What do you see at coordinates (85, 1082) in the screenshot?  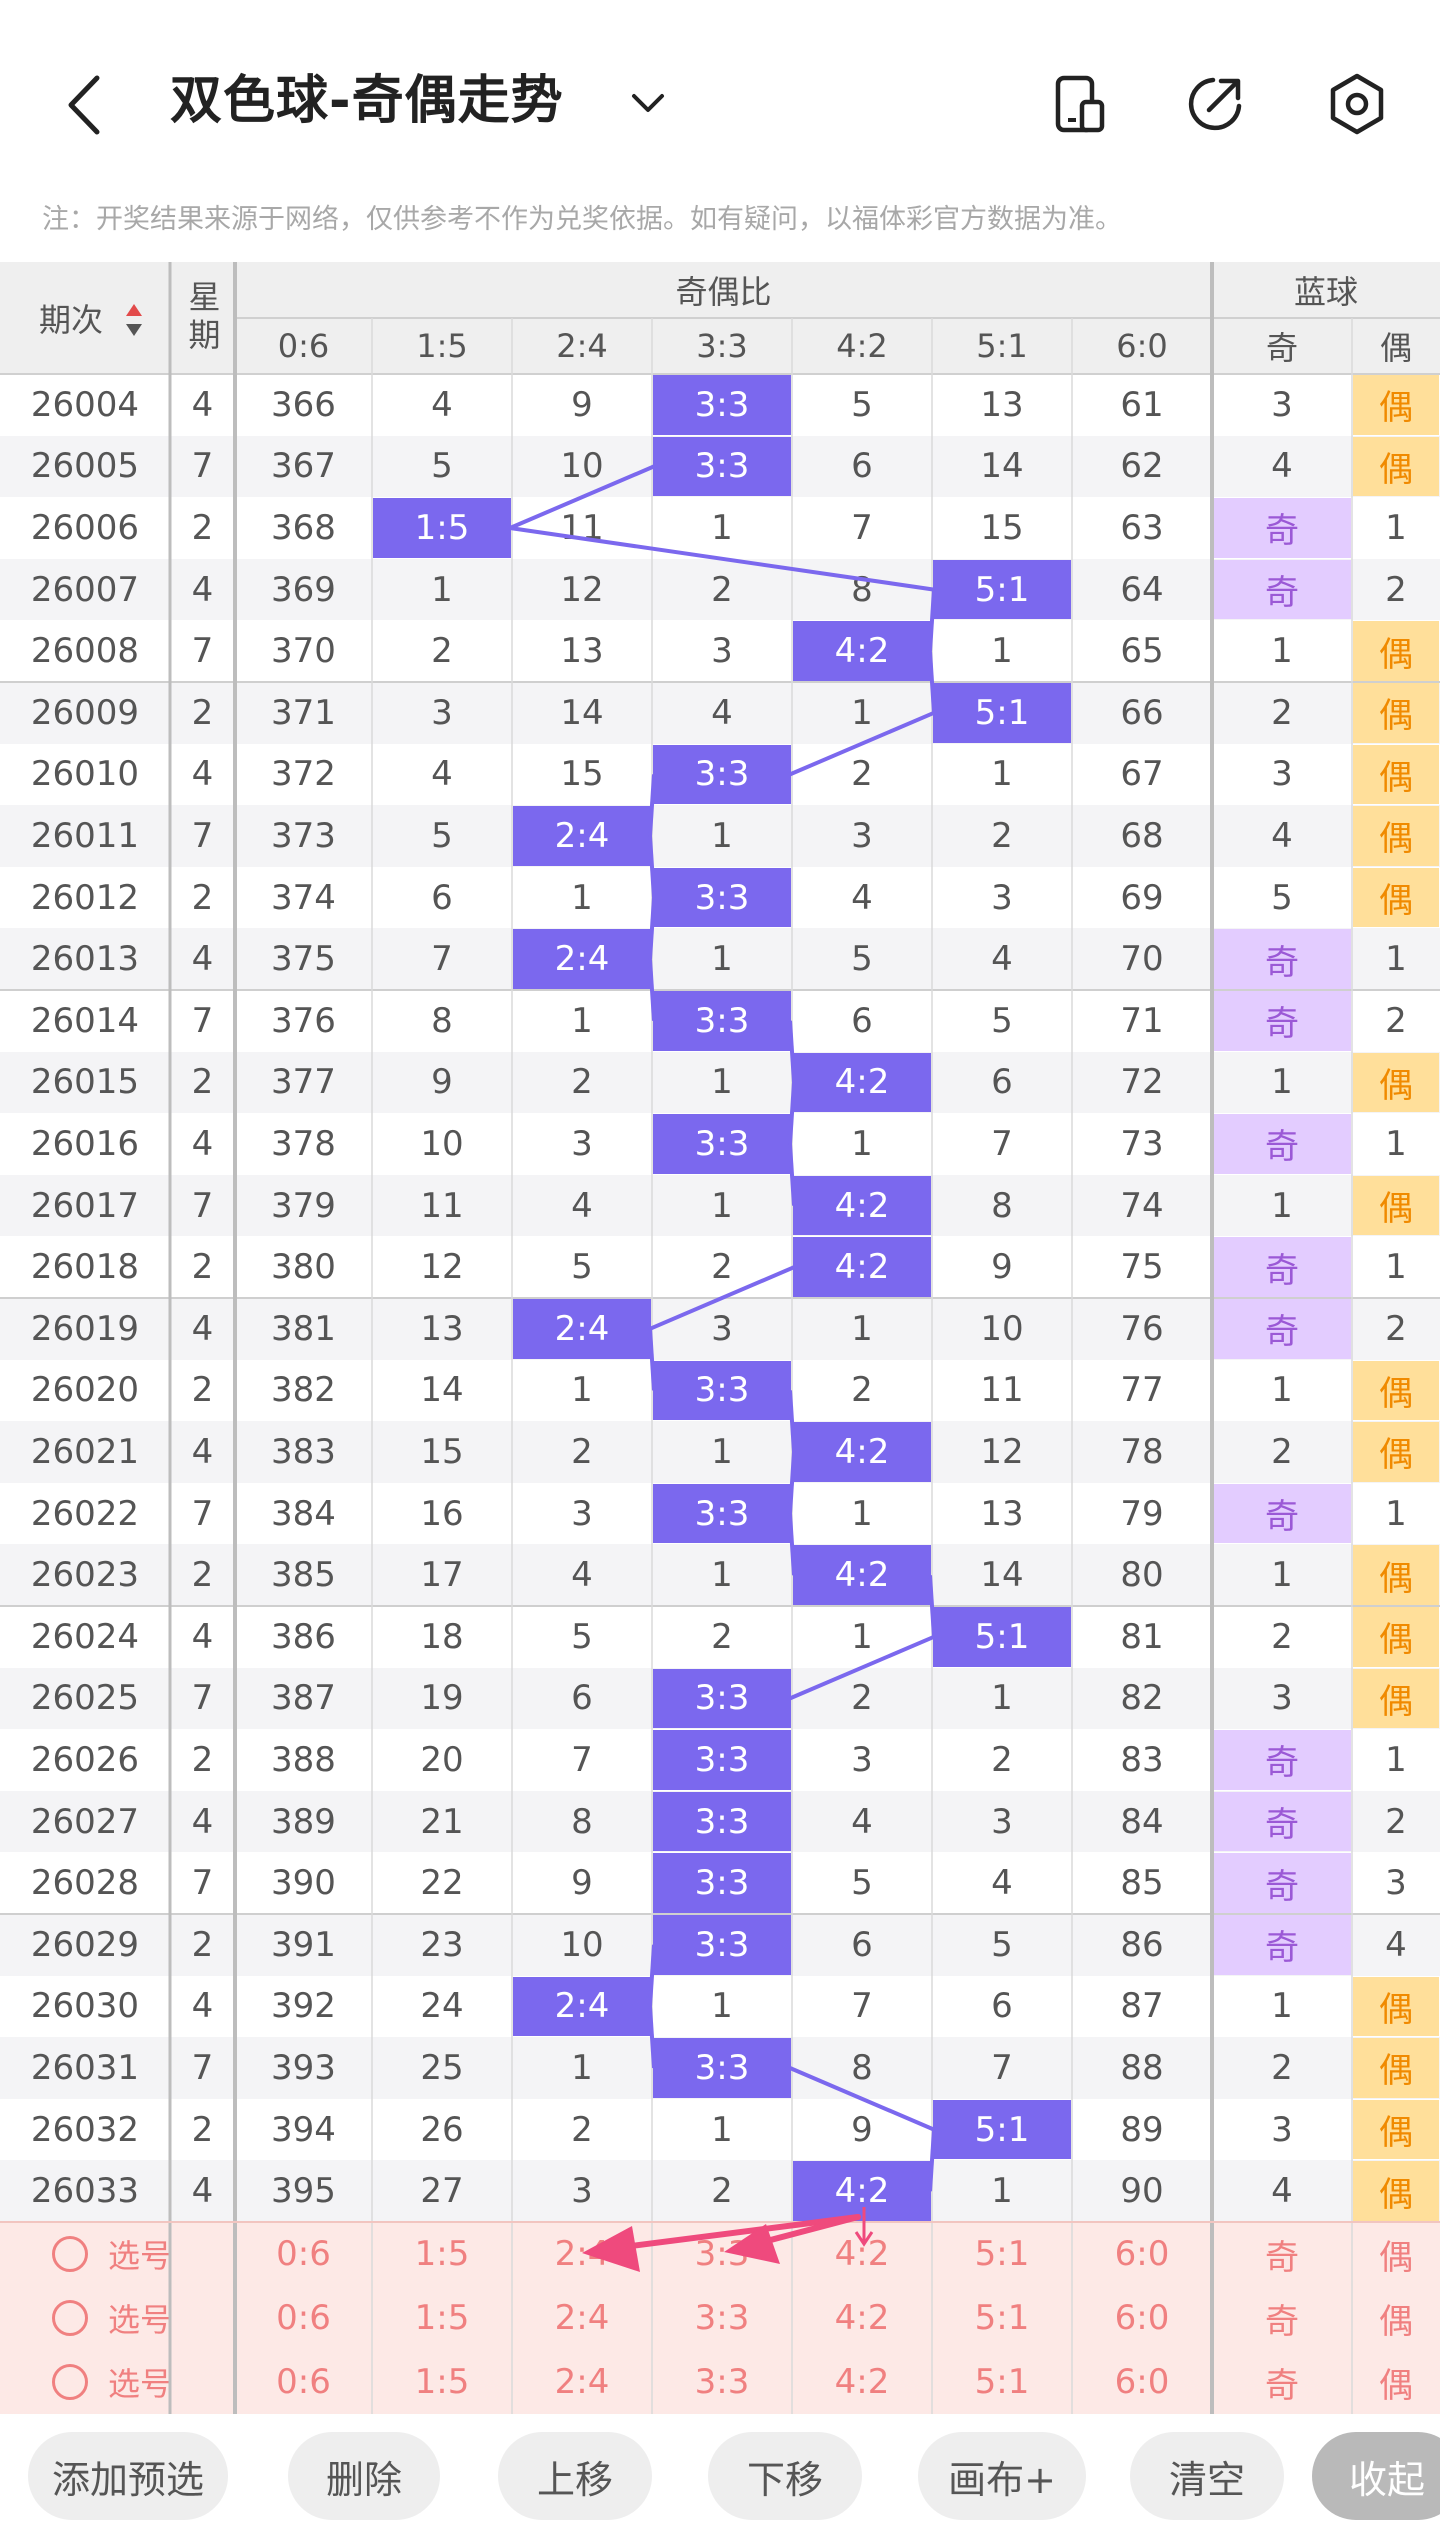 I see `period-cell: 26015` at bounding box center [85, 1082].